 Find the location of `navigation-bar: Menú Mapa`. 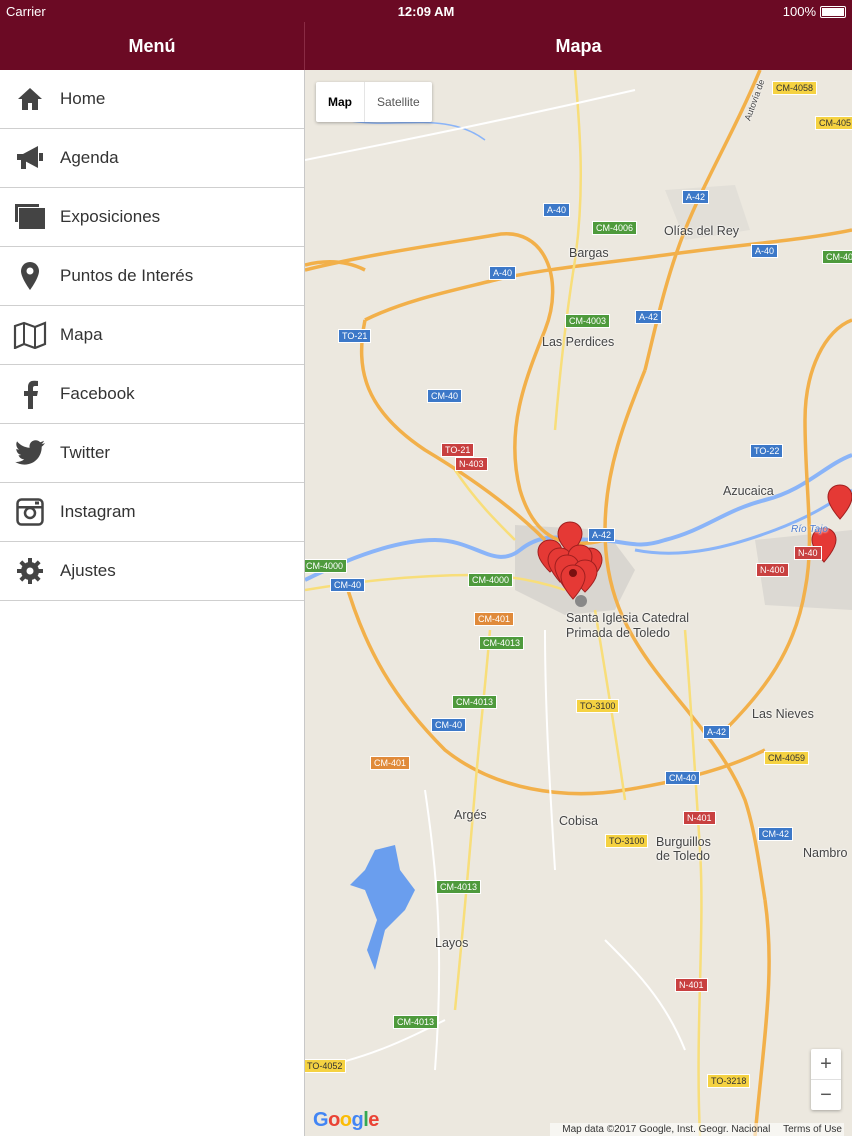

navigation-bar: Menú Mapa is located at coordinates (426, 46).